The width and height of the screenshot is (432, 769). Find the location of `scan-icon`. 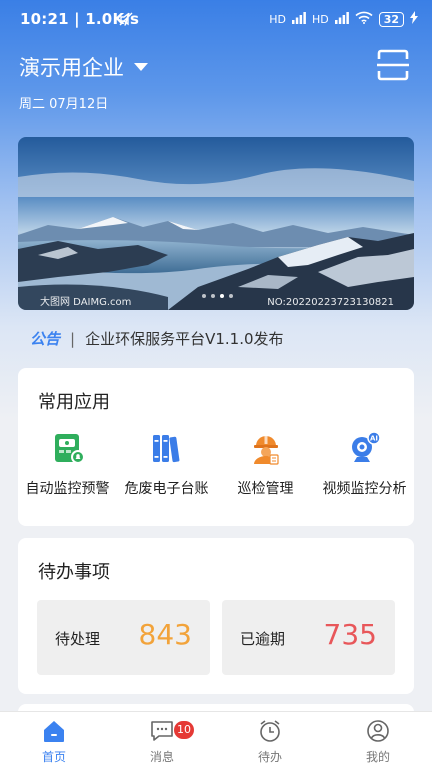

scan-icon is located at coordinates (393, 65).